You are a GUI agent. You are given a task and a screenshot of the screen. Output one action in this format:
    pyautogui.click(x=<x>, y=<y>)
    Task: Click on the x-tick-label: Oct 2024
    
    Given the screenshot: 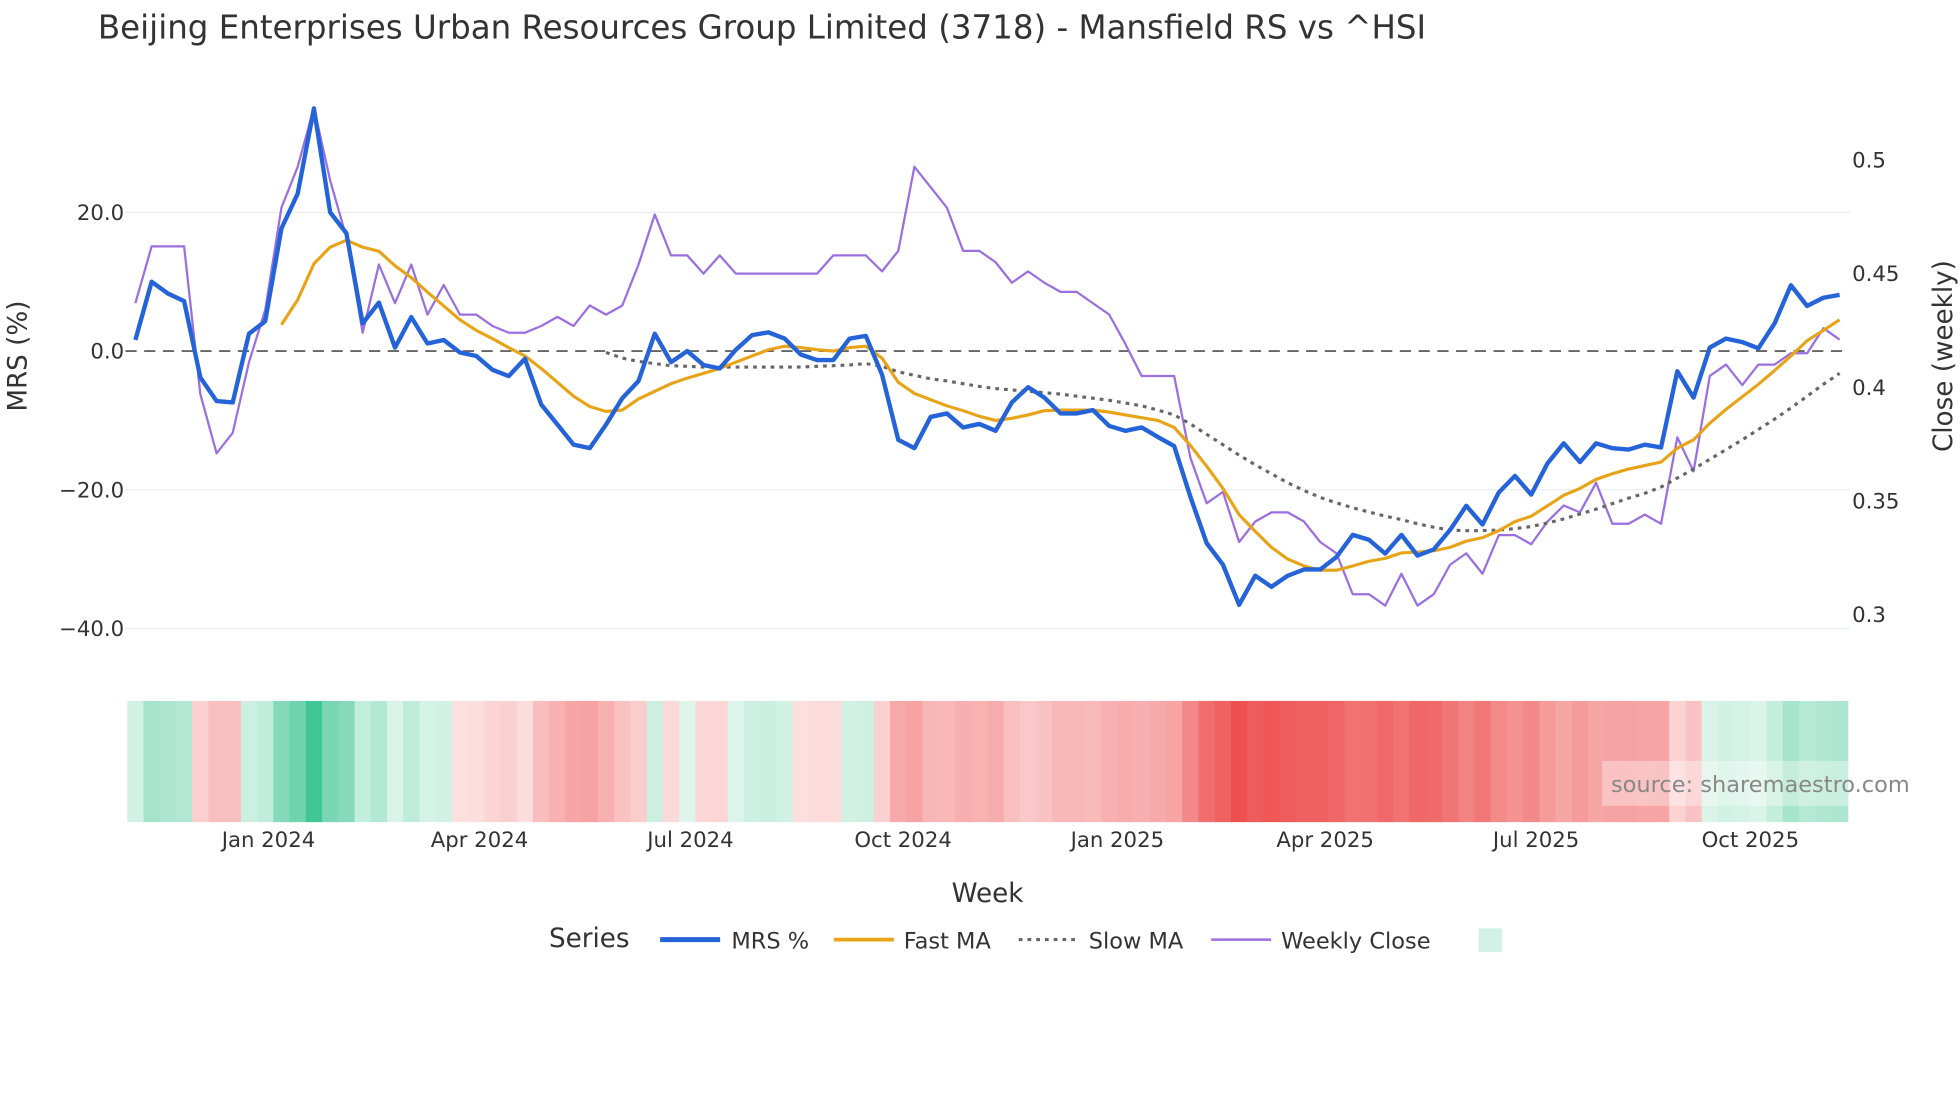 What is the action you would take?
    pyautogui.click(x=903, y=840)
    